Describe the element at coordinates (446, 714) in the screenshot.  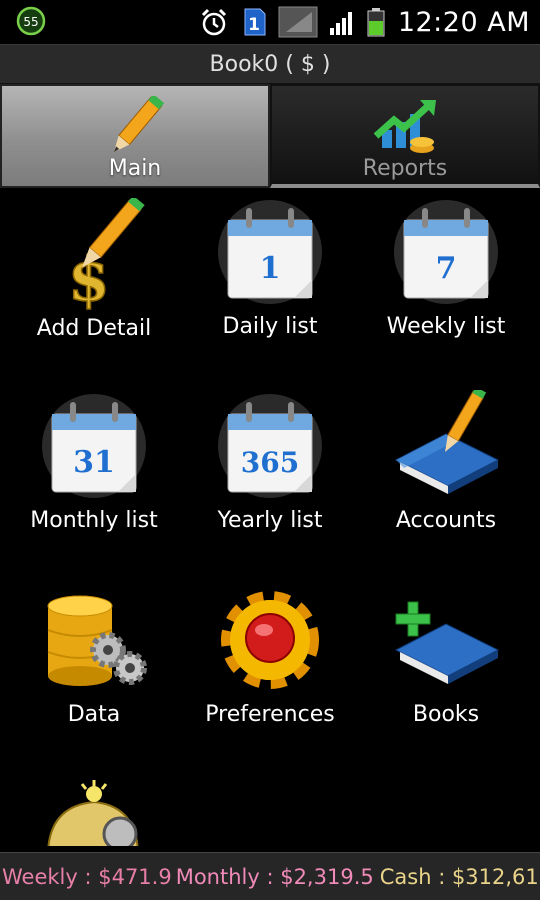
I see `books-label: Books` at that location.